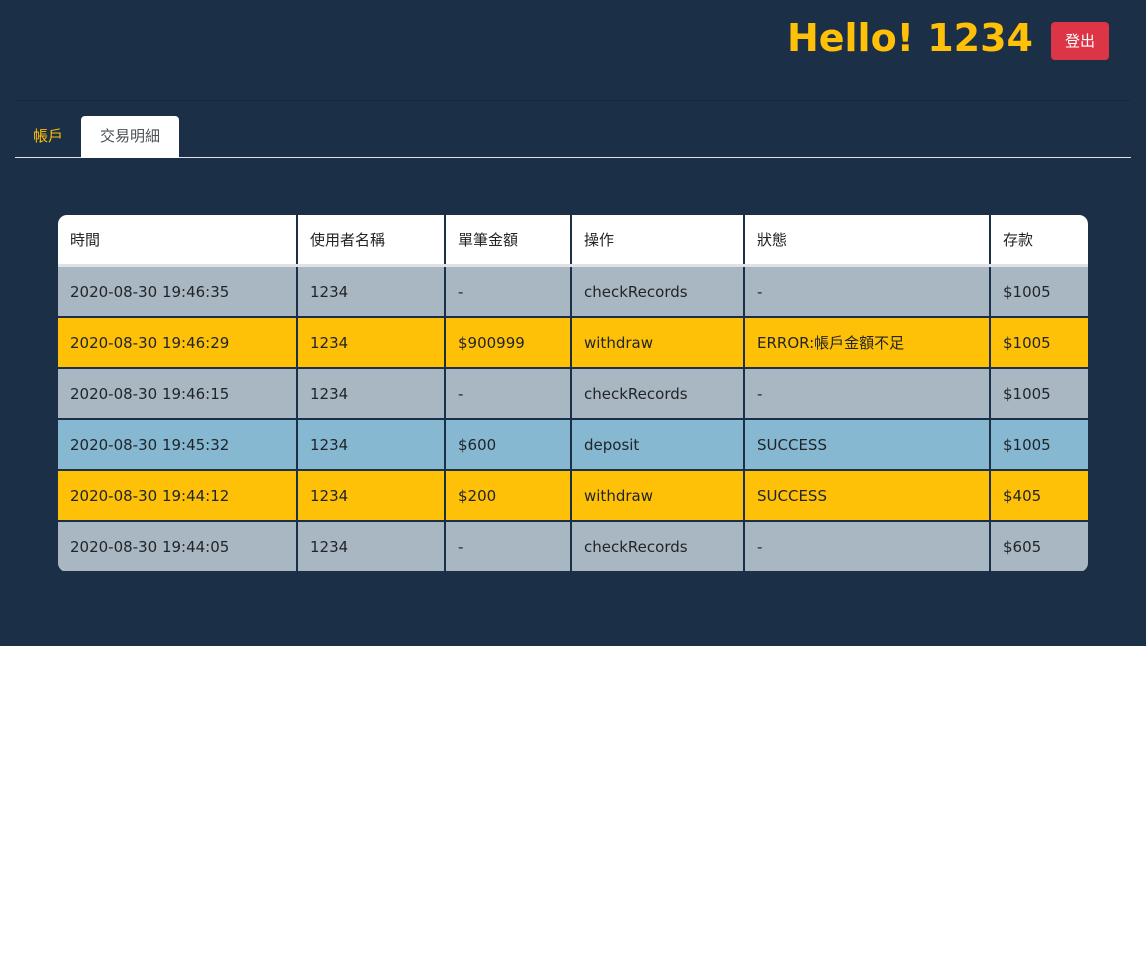 This screenshot has height=959, width=1146. Describe the element at coordinates (508, 343) in the screenshot. I see `cell-amount: $900999` at that location.